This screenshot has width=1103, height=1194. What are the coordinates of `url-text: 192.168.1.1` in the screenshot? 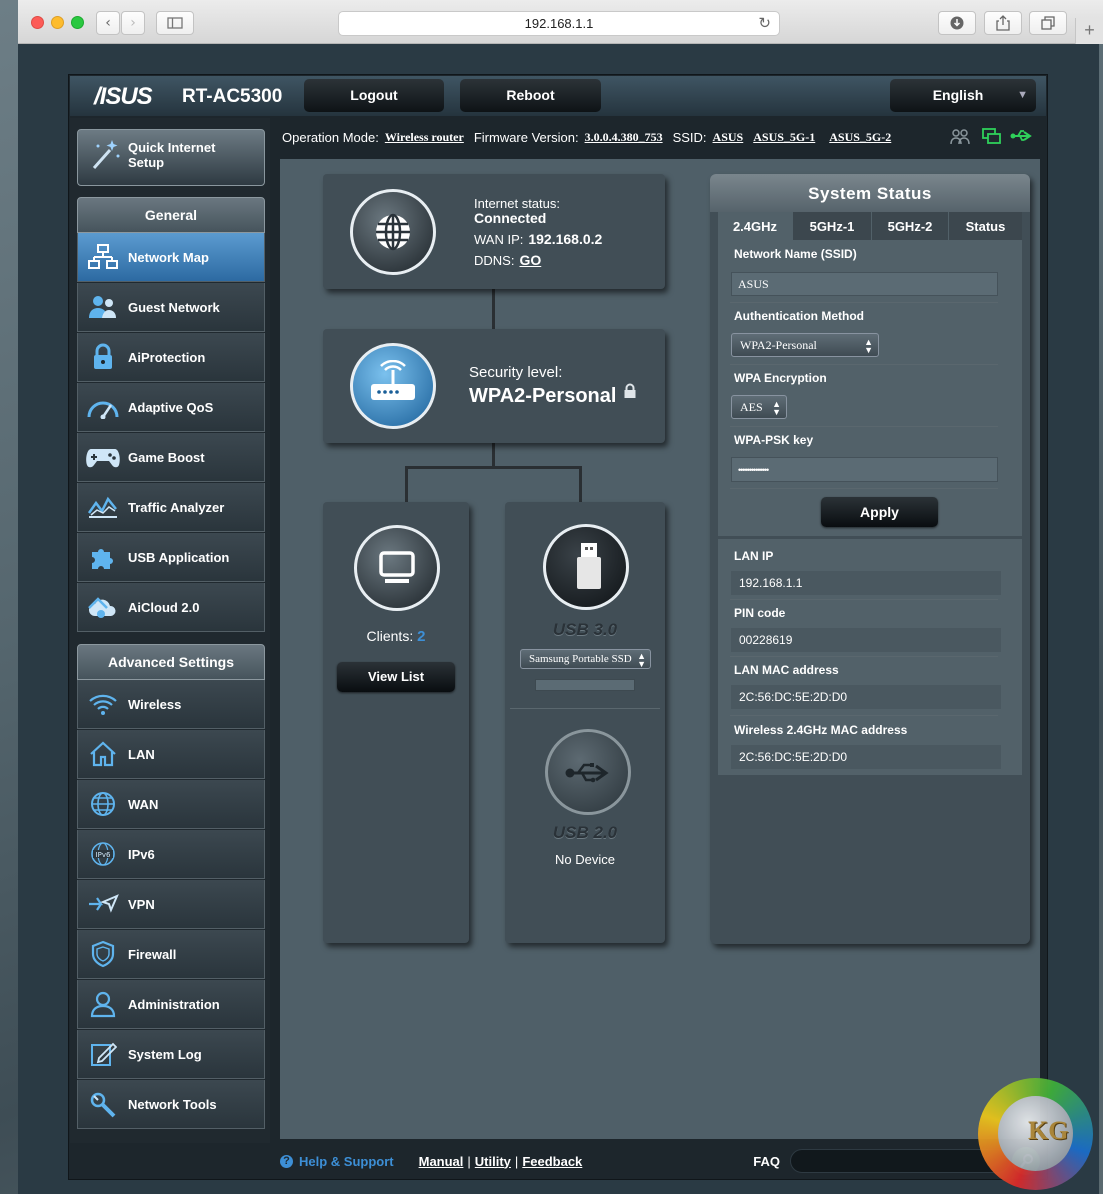 It's located at (559, 23).